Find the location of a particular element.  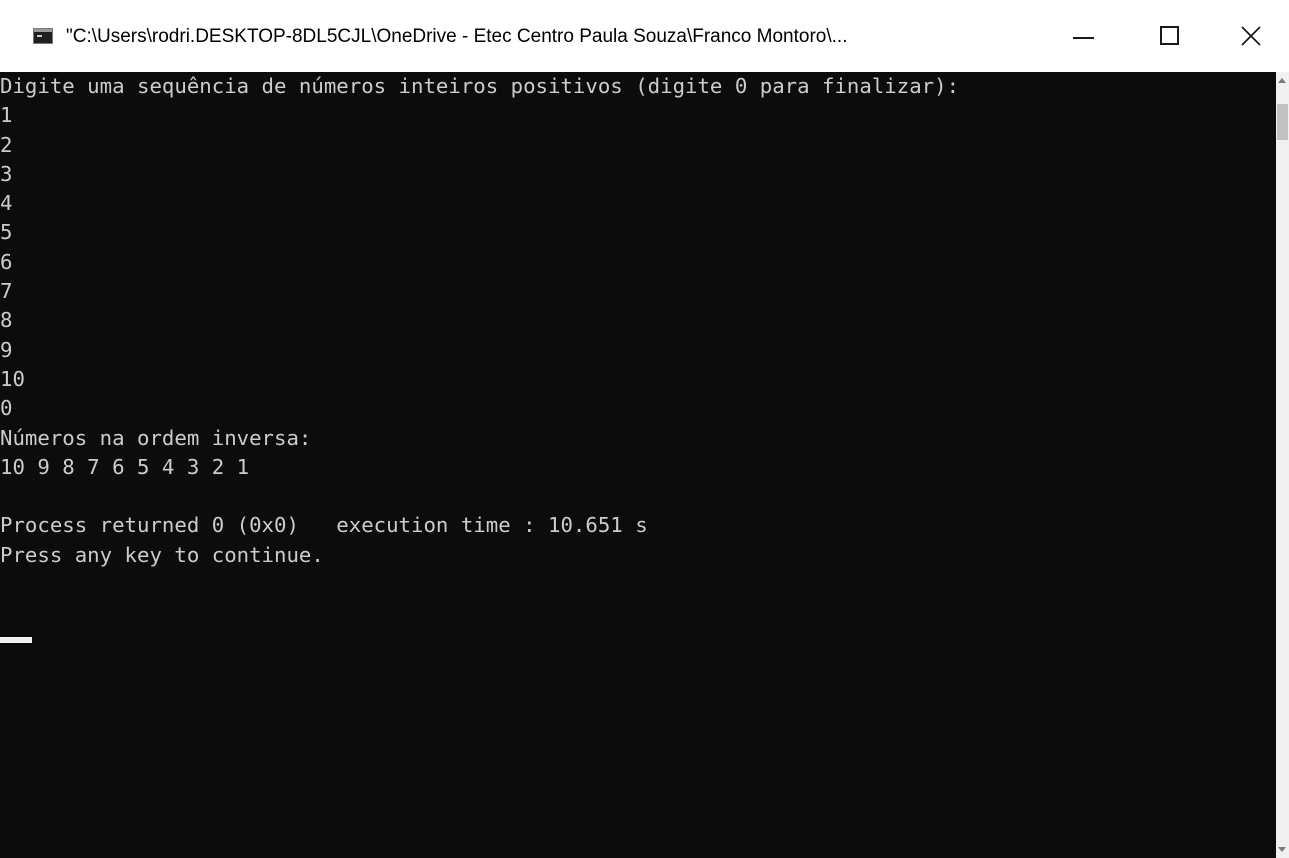

minimize-icon is located at coordinates (1083, 38).